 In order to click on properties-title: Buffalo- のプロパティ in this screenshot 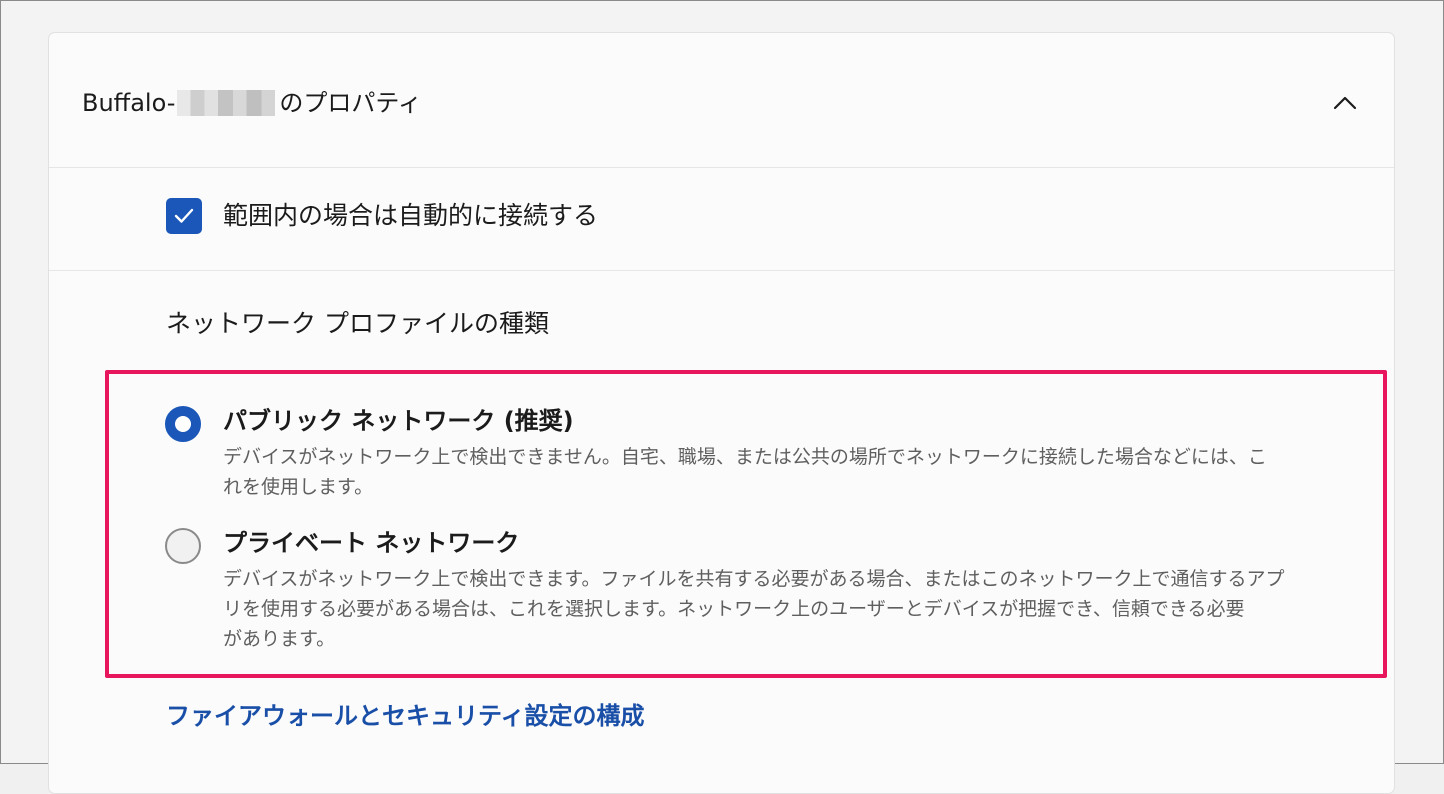, I will do `click(252, 103)`.